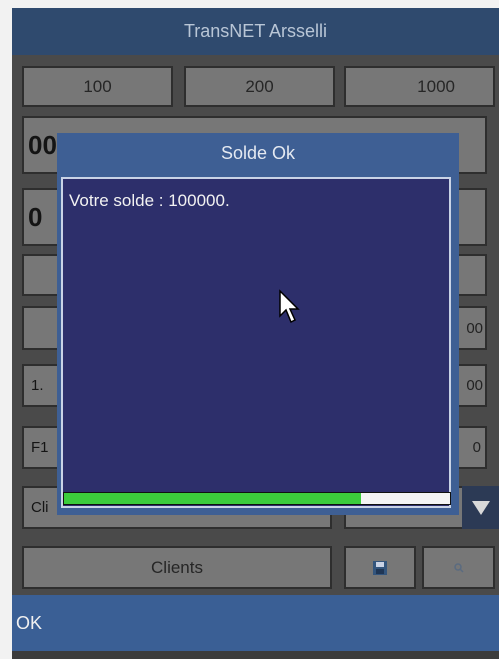 The height and width of the screenshot is (659, 499). I want to click on floppy-disk-icon, so click(380, 568).